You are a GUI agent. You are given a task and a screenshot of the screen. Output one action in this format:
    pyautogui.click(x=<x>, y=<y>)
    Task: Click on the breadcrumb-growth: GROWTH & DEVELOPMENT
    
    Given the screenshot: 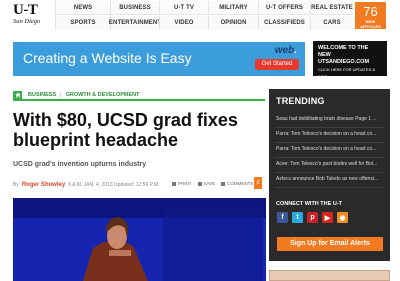 What is the action you would take?
    pyautogui.click(x=103, y=95)
    